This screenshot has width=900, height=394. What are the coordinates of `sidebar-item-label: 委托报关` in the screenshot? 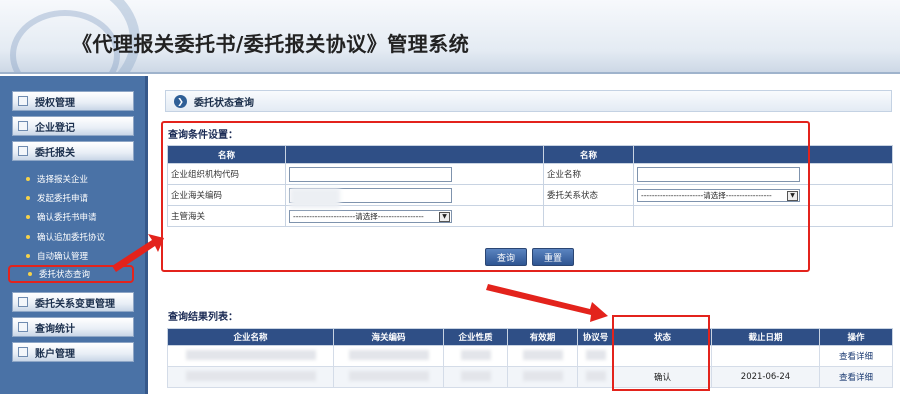 It's located at (55, 153).